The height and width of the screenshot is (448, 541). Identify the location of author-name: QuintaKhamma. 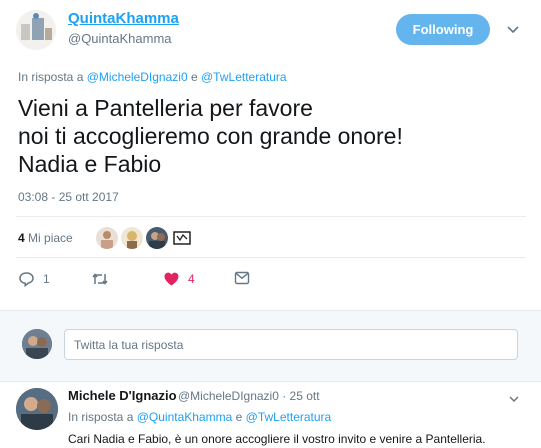
(123, 18).